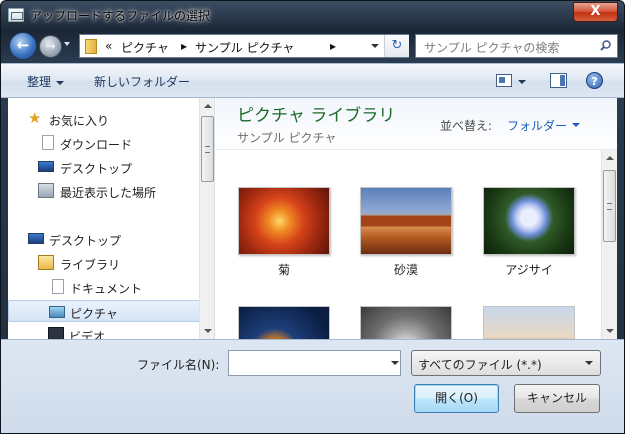  I want to click on file-name: 菊, so click(283, 270).